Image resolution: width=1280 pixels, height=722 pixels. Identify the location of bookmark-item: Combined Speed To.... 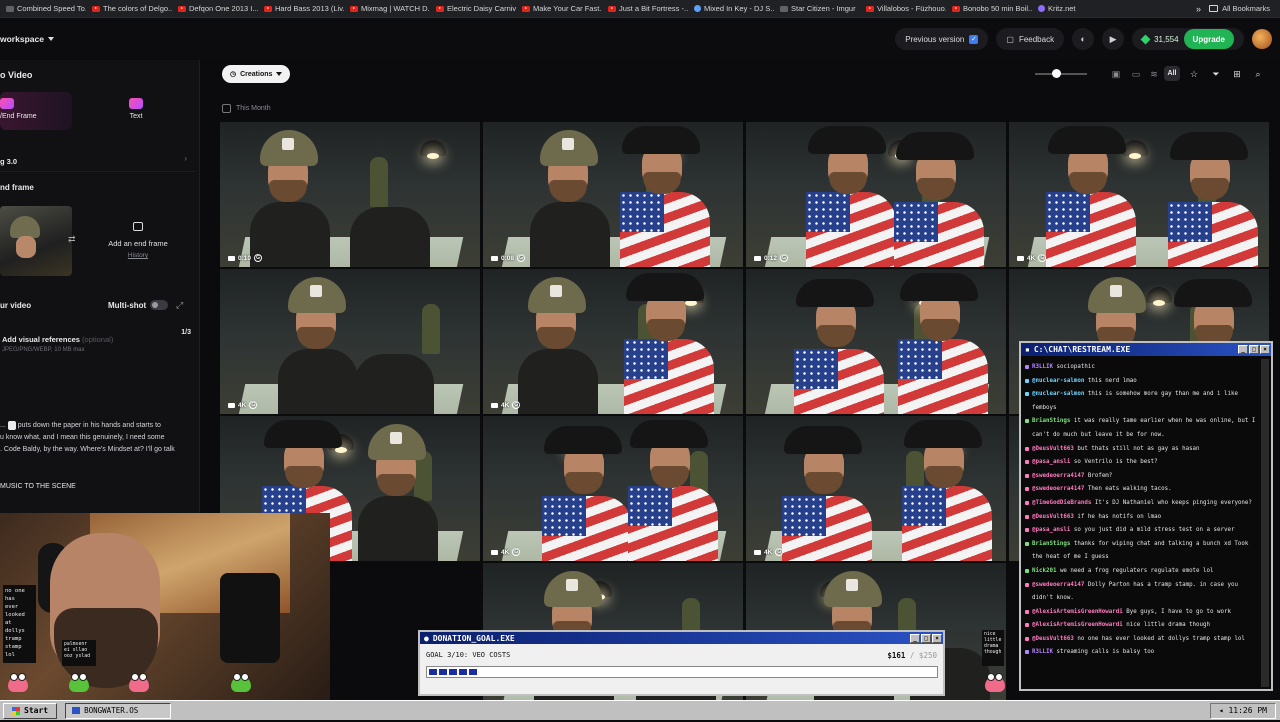
(43, 8).